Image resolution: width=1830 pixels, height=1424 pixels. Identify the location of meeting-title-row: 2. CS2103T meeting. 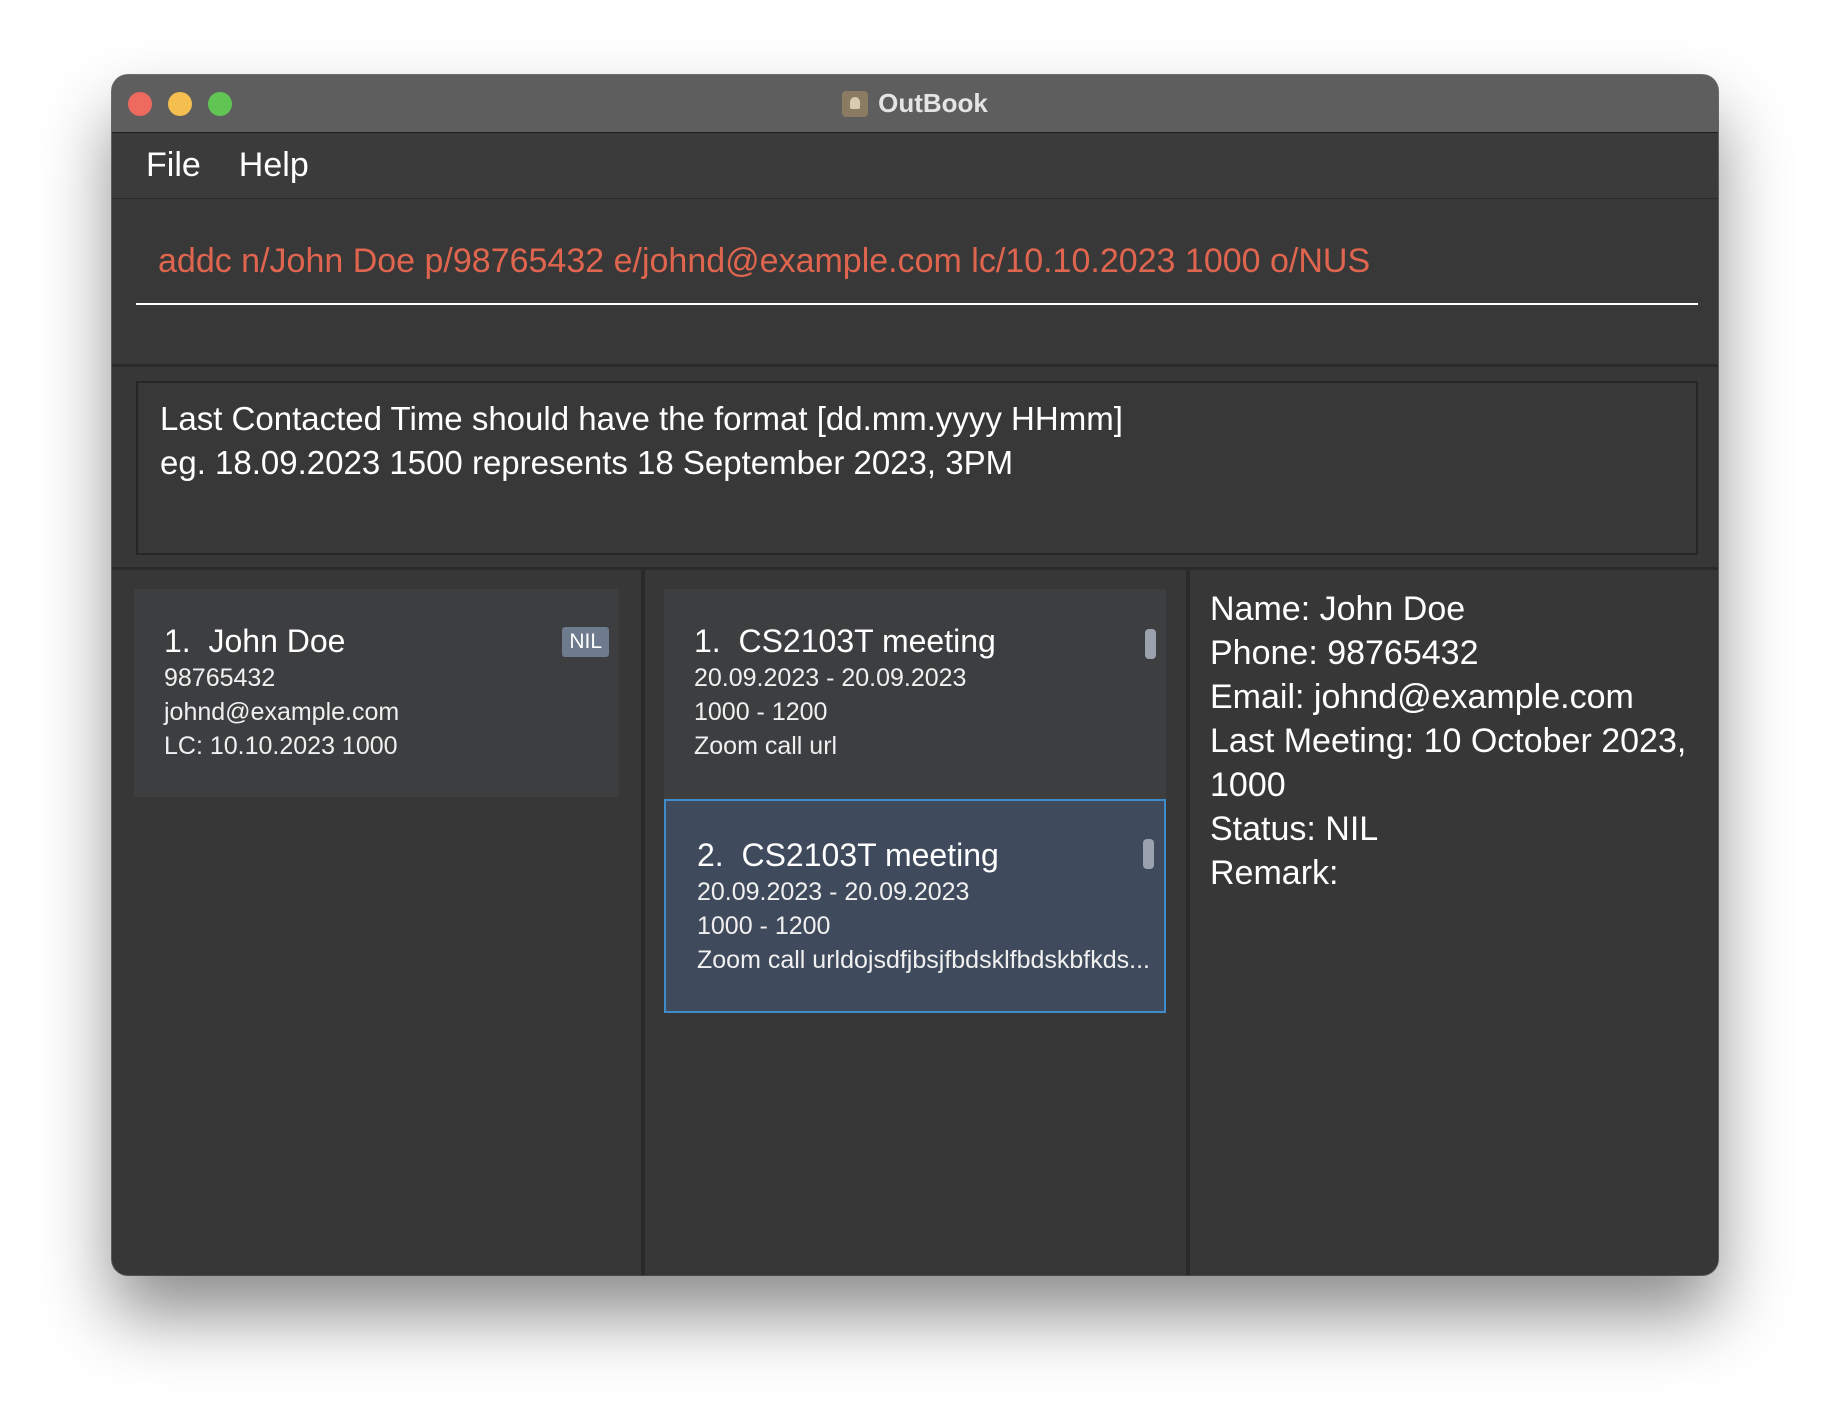
(930, 855).